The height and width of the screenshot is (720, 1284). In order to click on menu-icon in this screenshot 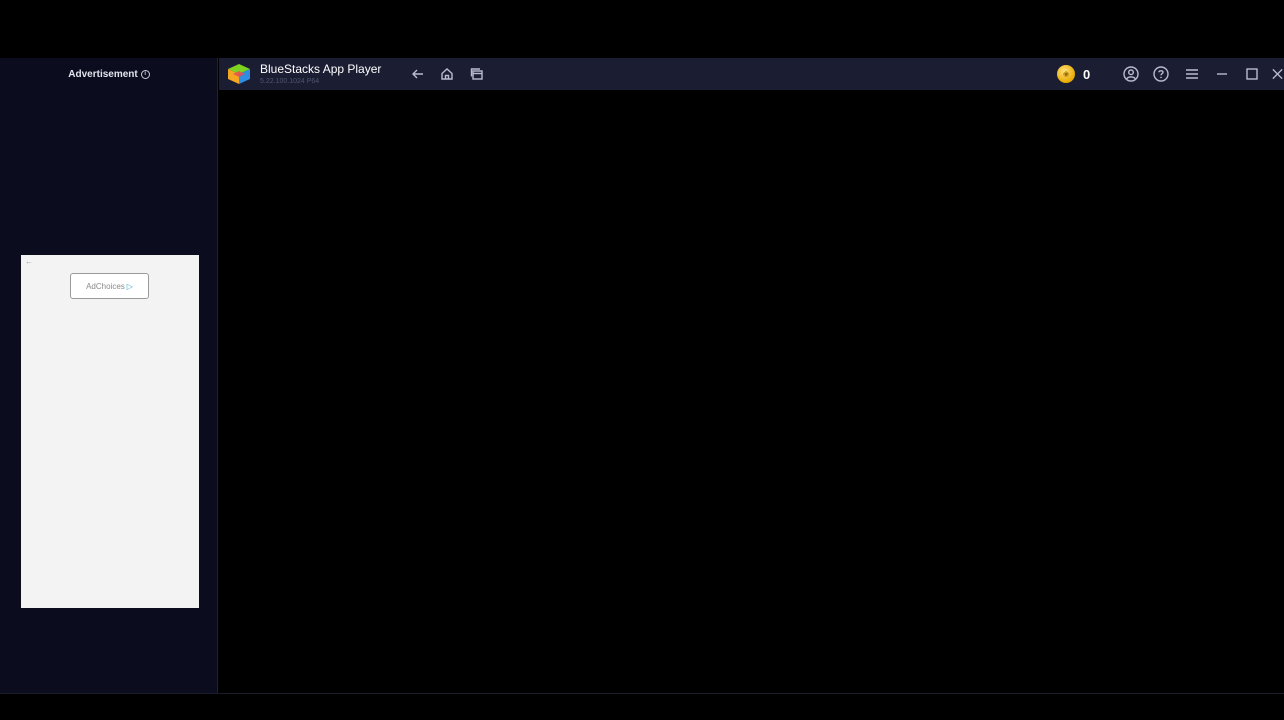, I will do `click(1192, 74)`.